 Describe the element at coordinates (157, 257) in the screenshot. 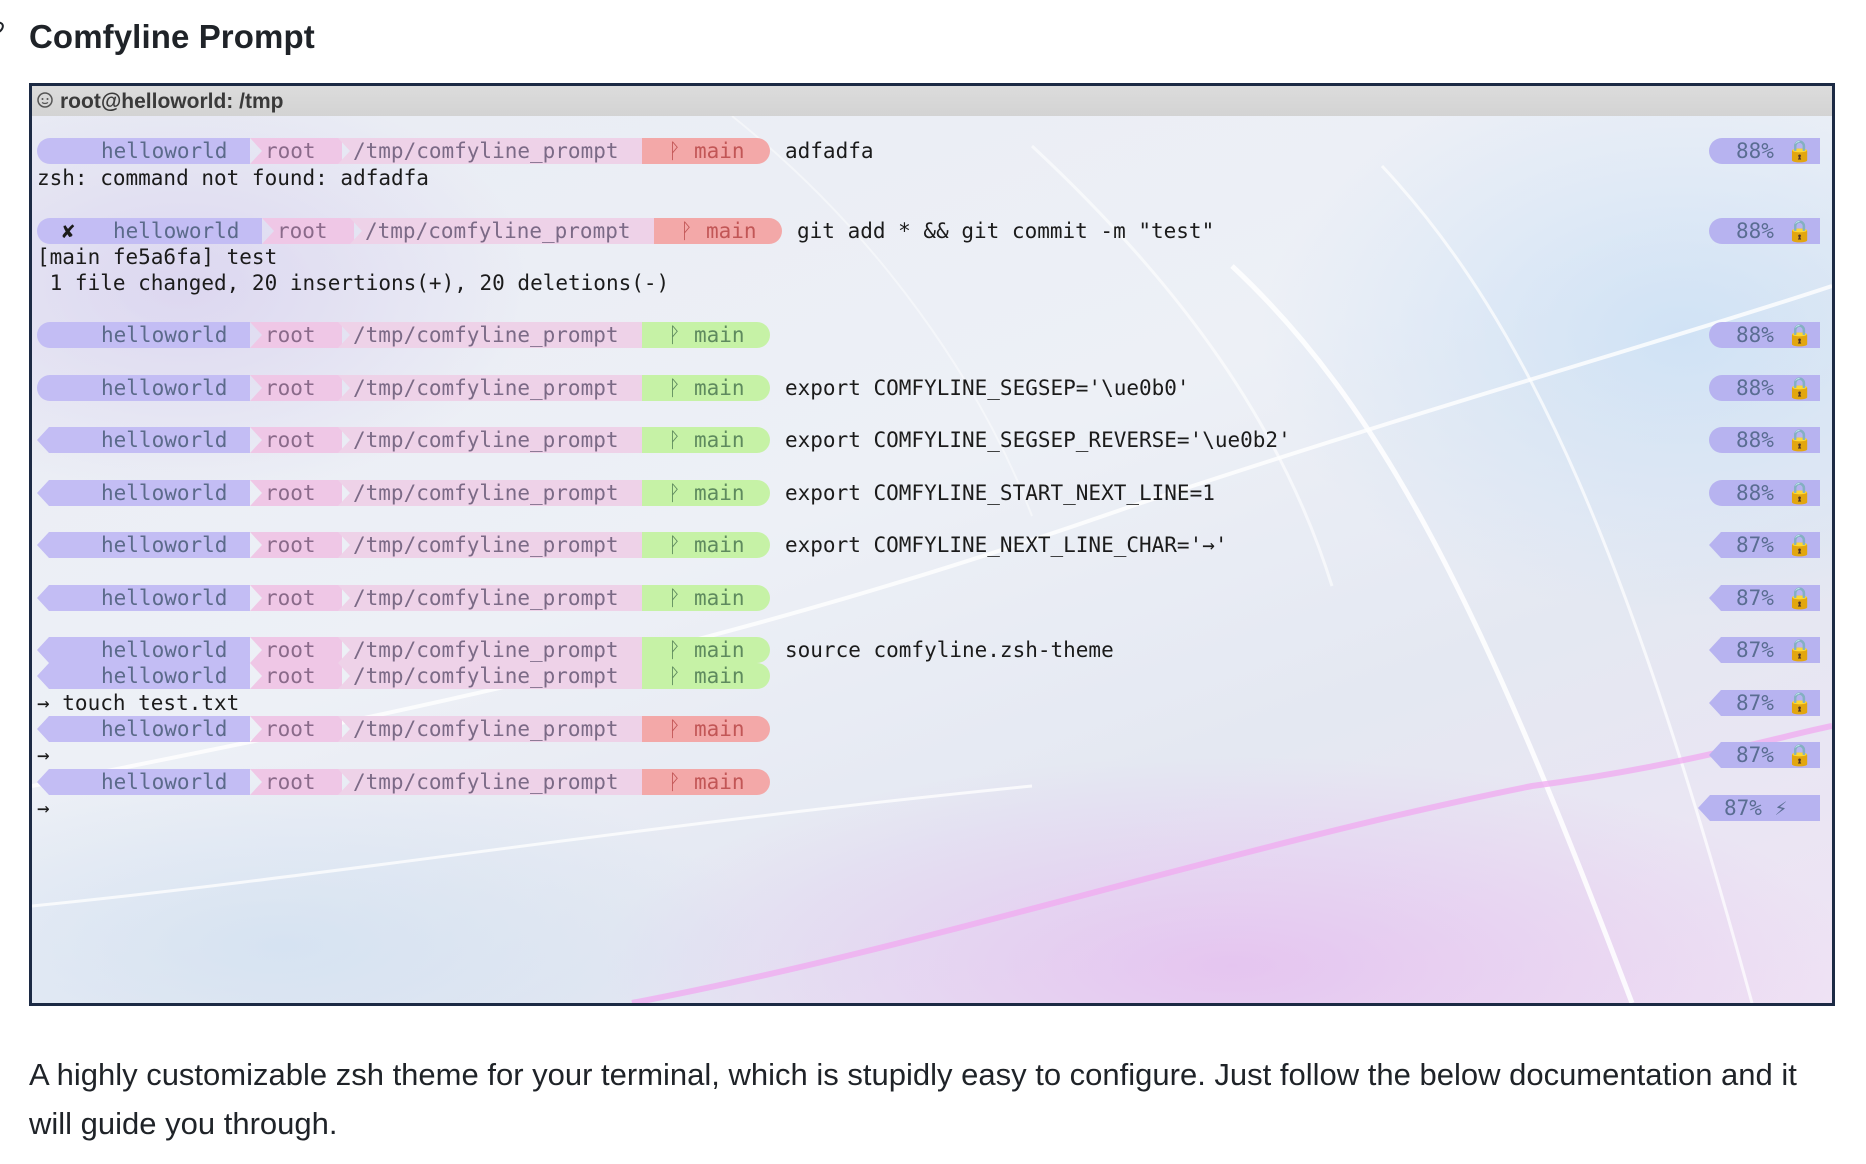

I see `command-output: [main fe5a6fa] test` at that location.